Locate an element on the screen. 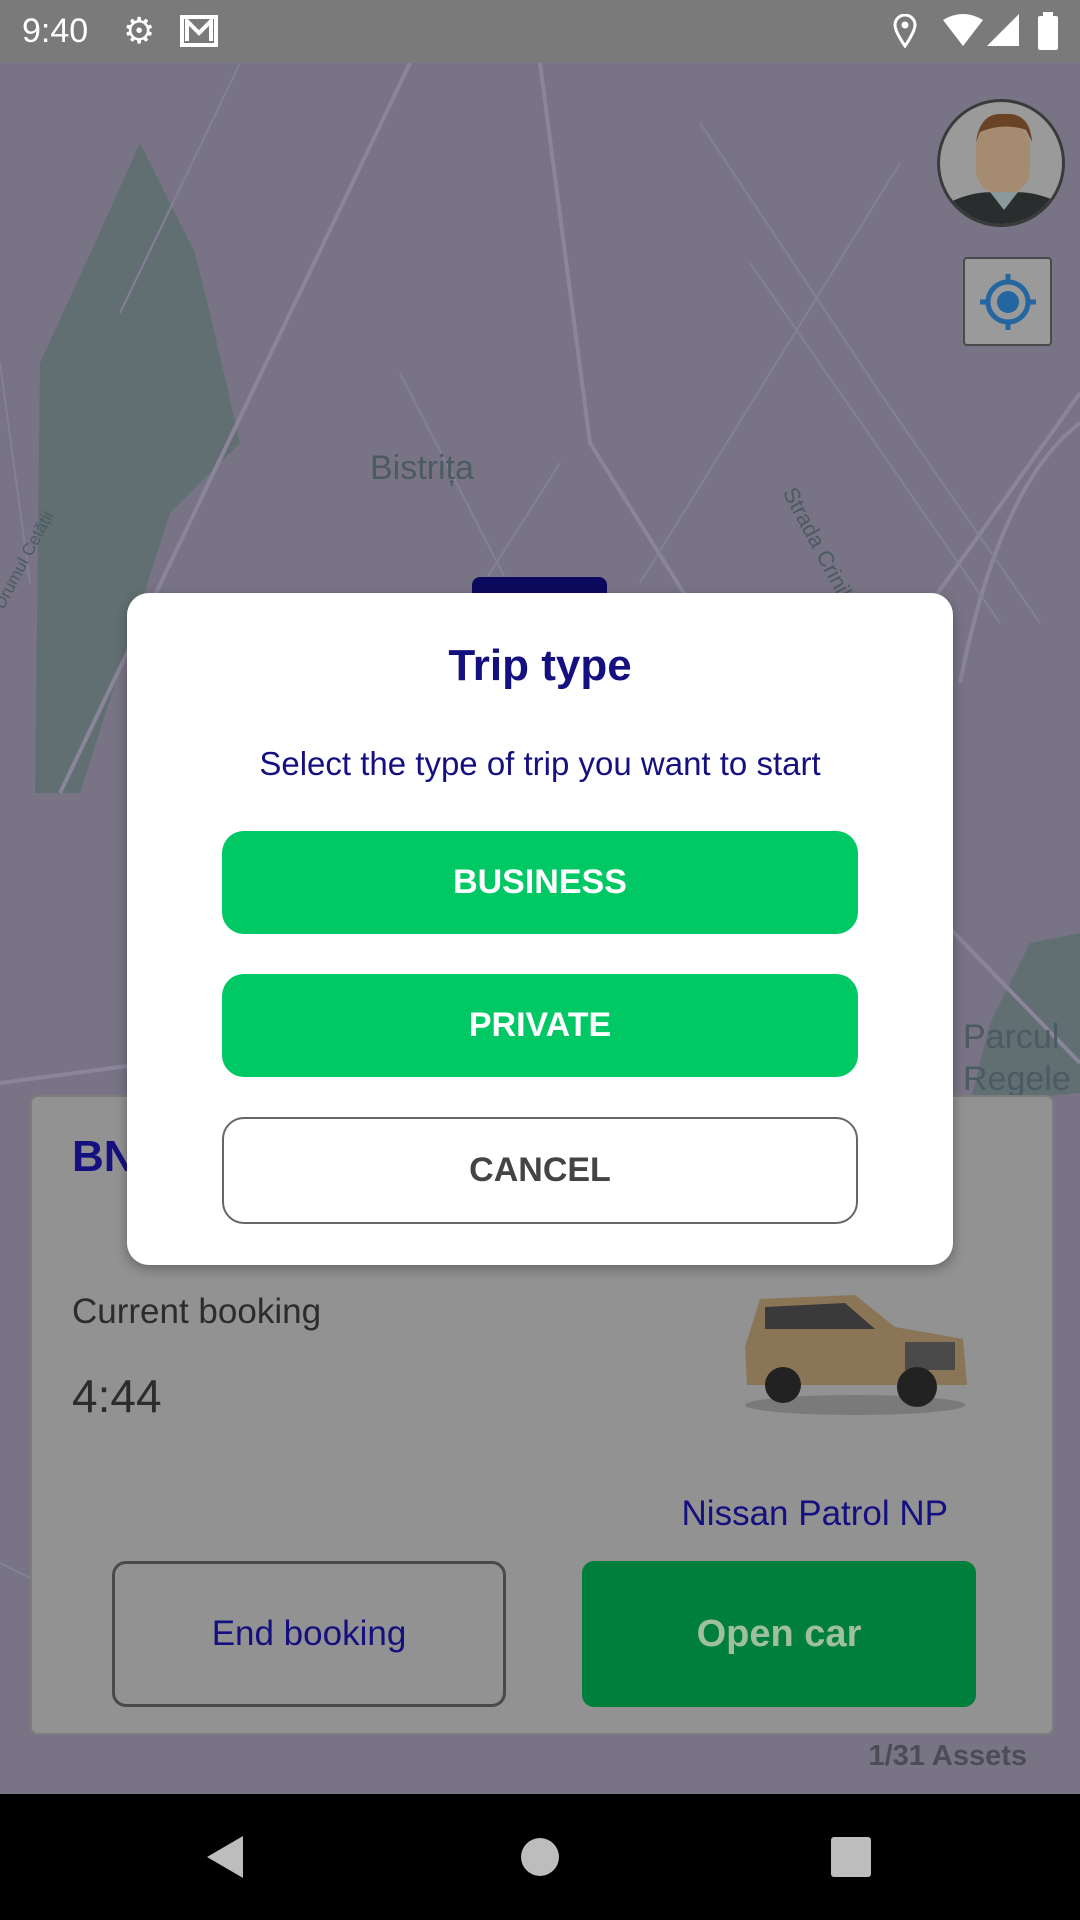  map-label-park: Parcul is located at coordinates (1011, 1037).